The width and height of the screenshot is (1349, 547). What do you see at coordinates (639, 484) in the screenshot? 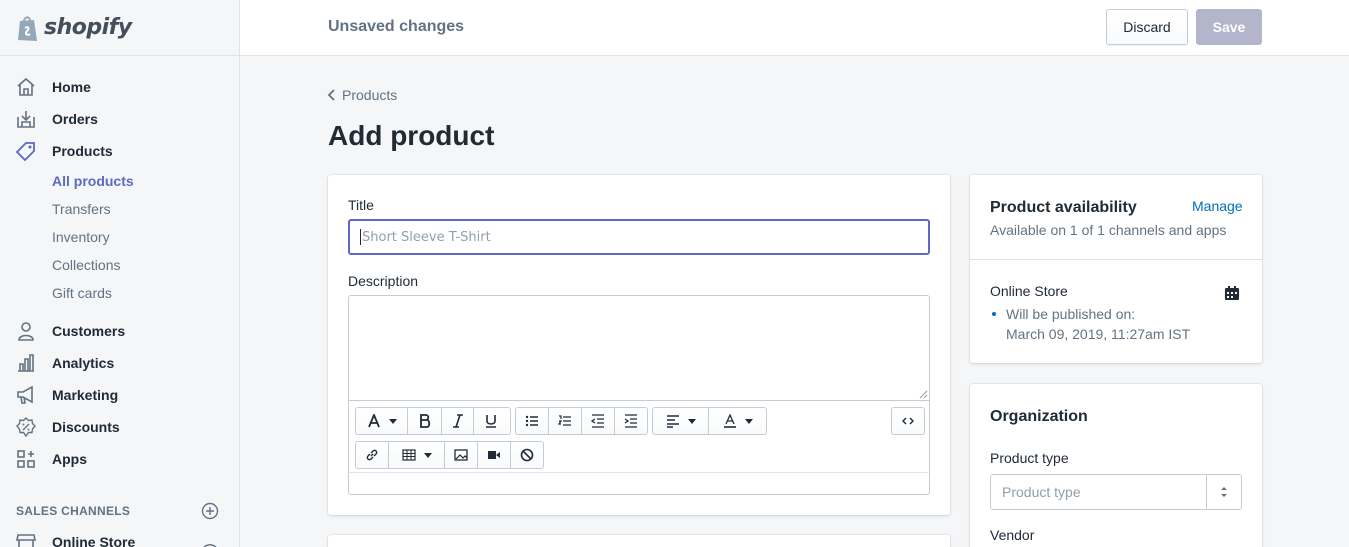
I see `editor-status-bar` at bounding box center [639, 484].